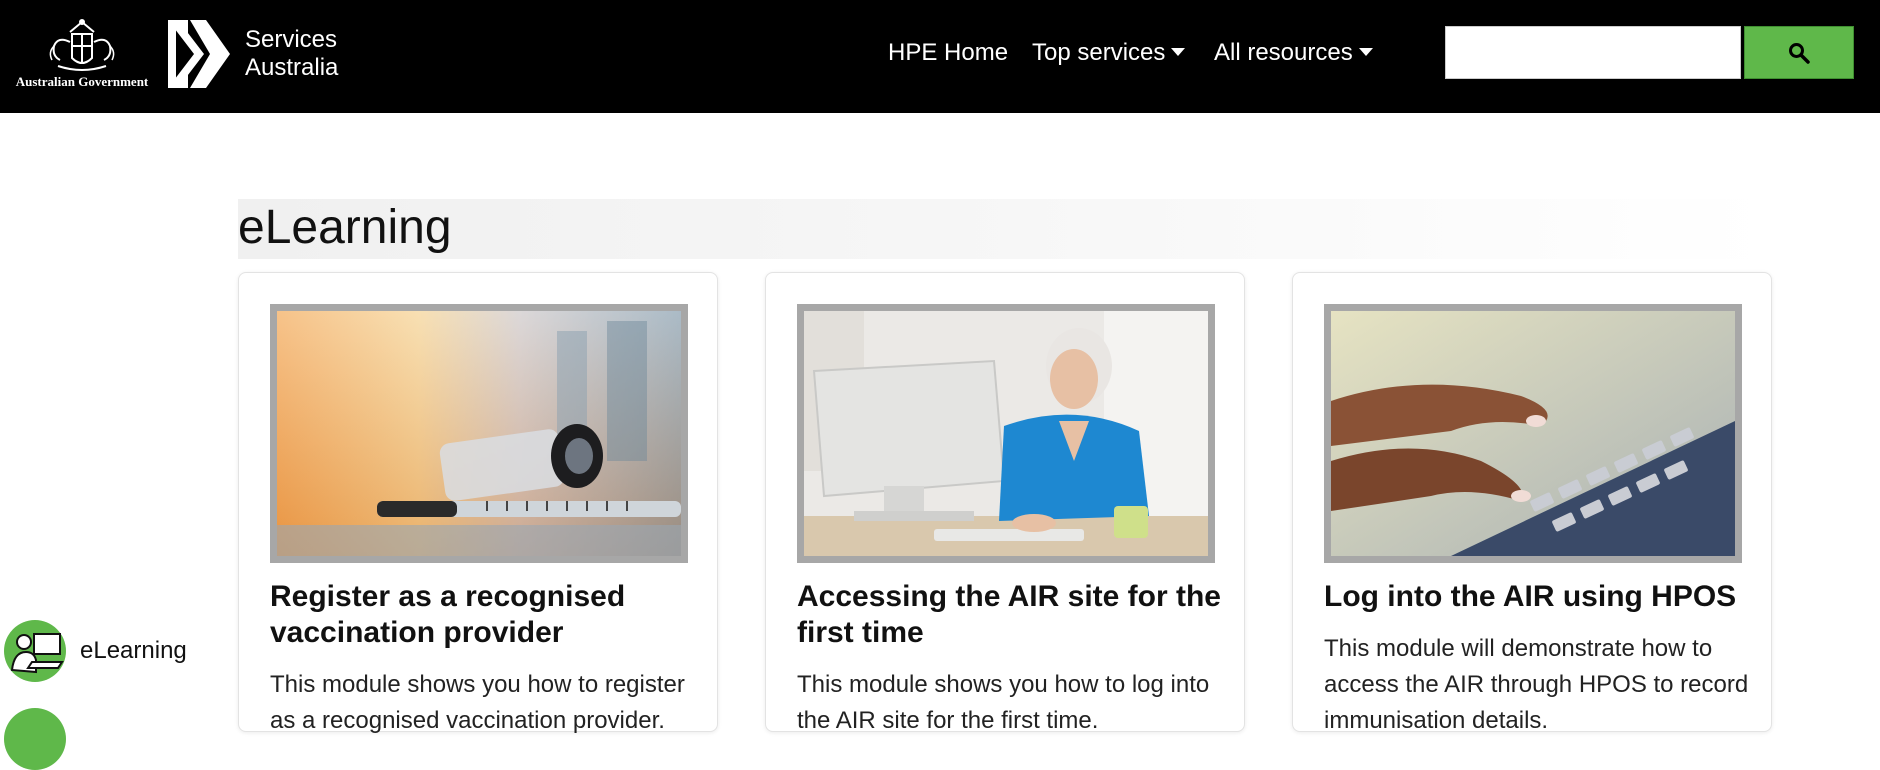 The height and width of the screenshot is (770, 1880). Describe the element at coordinates (1099, 52) in the screenshot. I see `nav-link-label: Top services` at that location.